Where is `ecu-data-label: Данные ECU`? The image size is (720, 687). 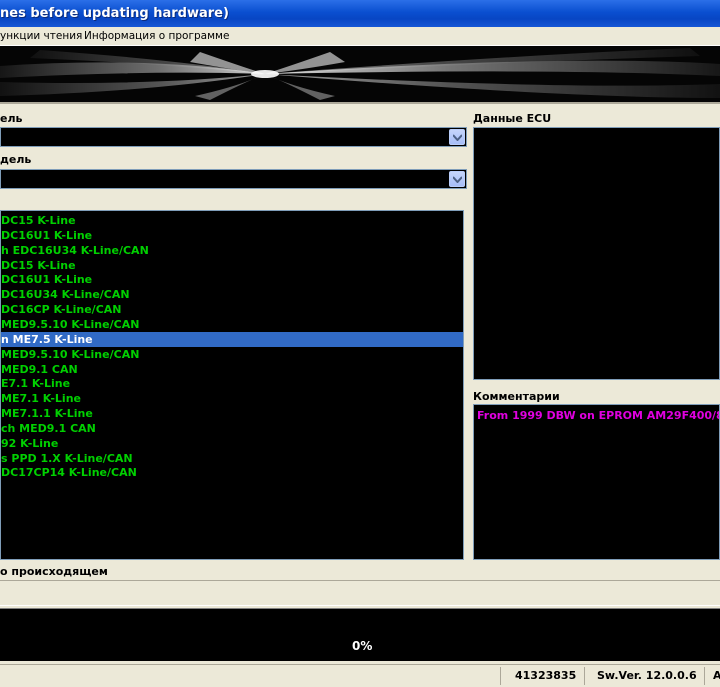 ecu-data-label: Данные ECU is located at coordinates (512, 118).